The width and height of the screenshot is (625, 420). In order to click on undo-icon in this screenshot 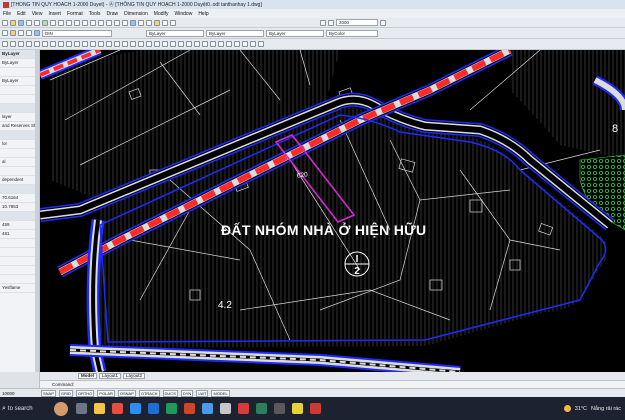, I will do `click(85, 22)`.